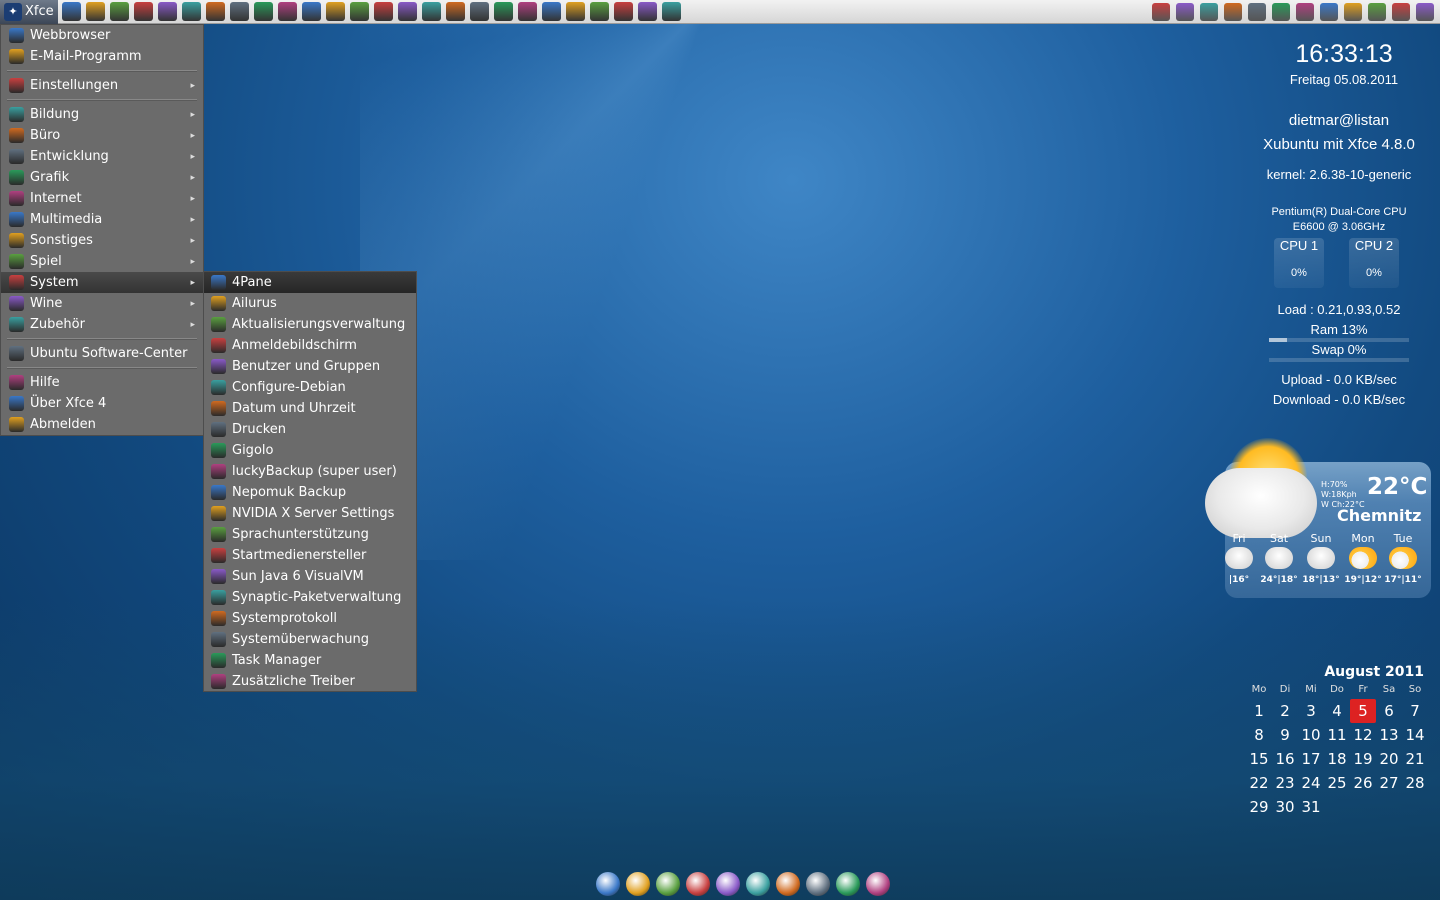  Describe the element at coordinates (102, 261) in the screenshot. I see `menu-item-spiel: Spiel ▸` at that location.